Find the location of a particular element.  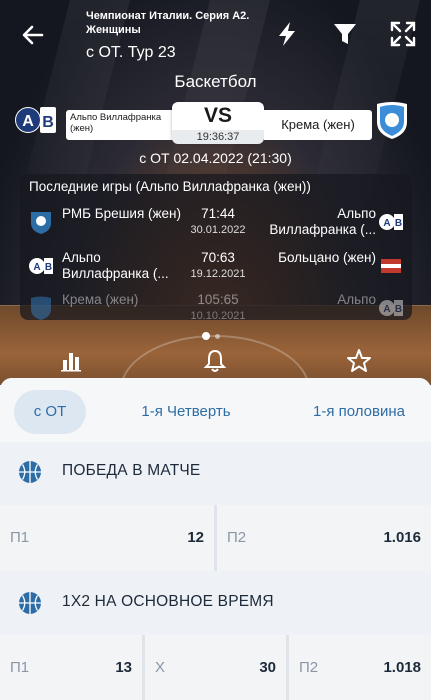

carousel-dot-active is located at coordinates (206, 336).